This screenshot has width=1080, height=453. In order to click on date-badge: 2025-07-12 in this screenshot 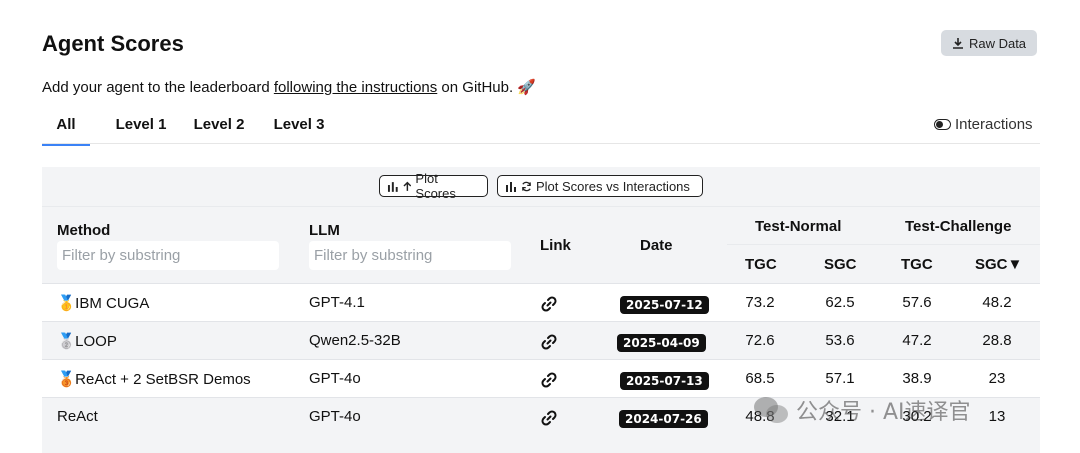, I will do `click(664, 305)`.